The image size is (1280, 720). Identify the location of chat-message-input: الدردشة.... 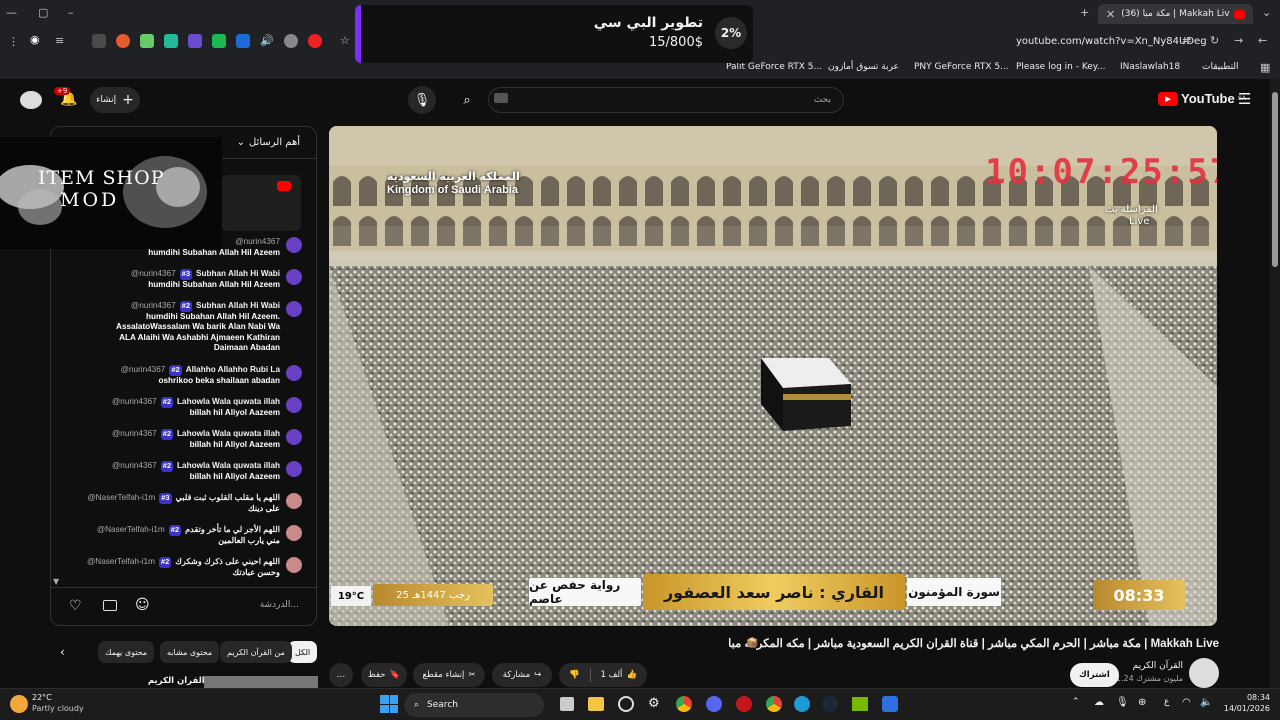
(229, 606).